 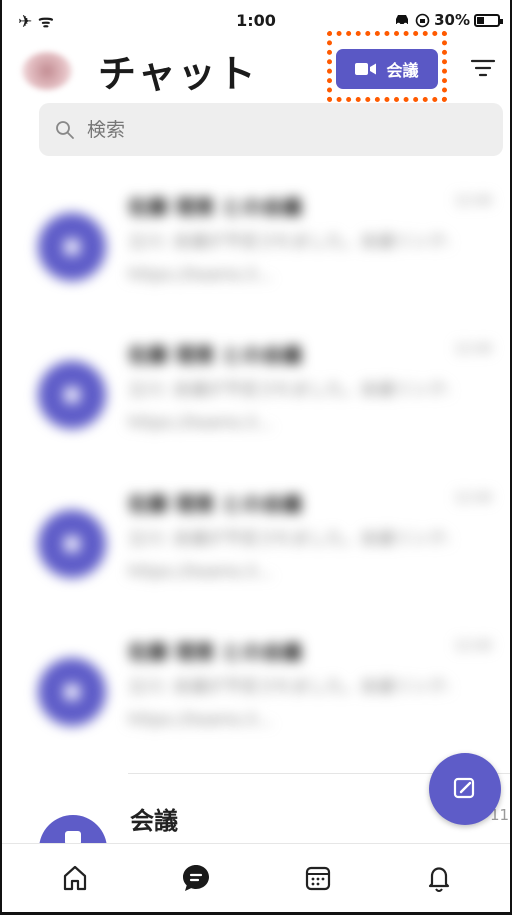 I want to click on car-icon, so click(x=402, y=21).